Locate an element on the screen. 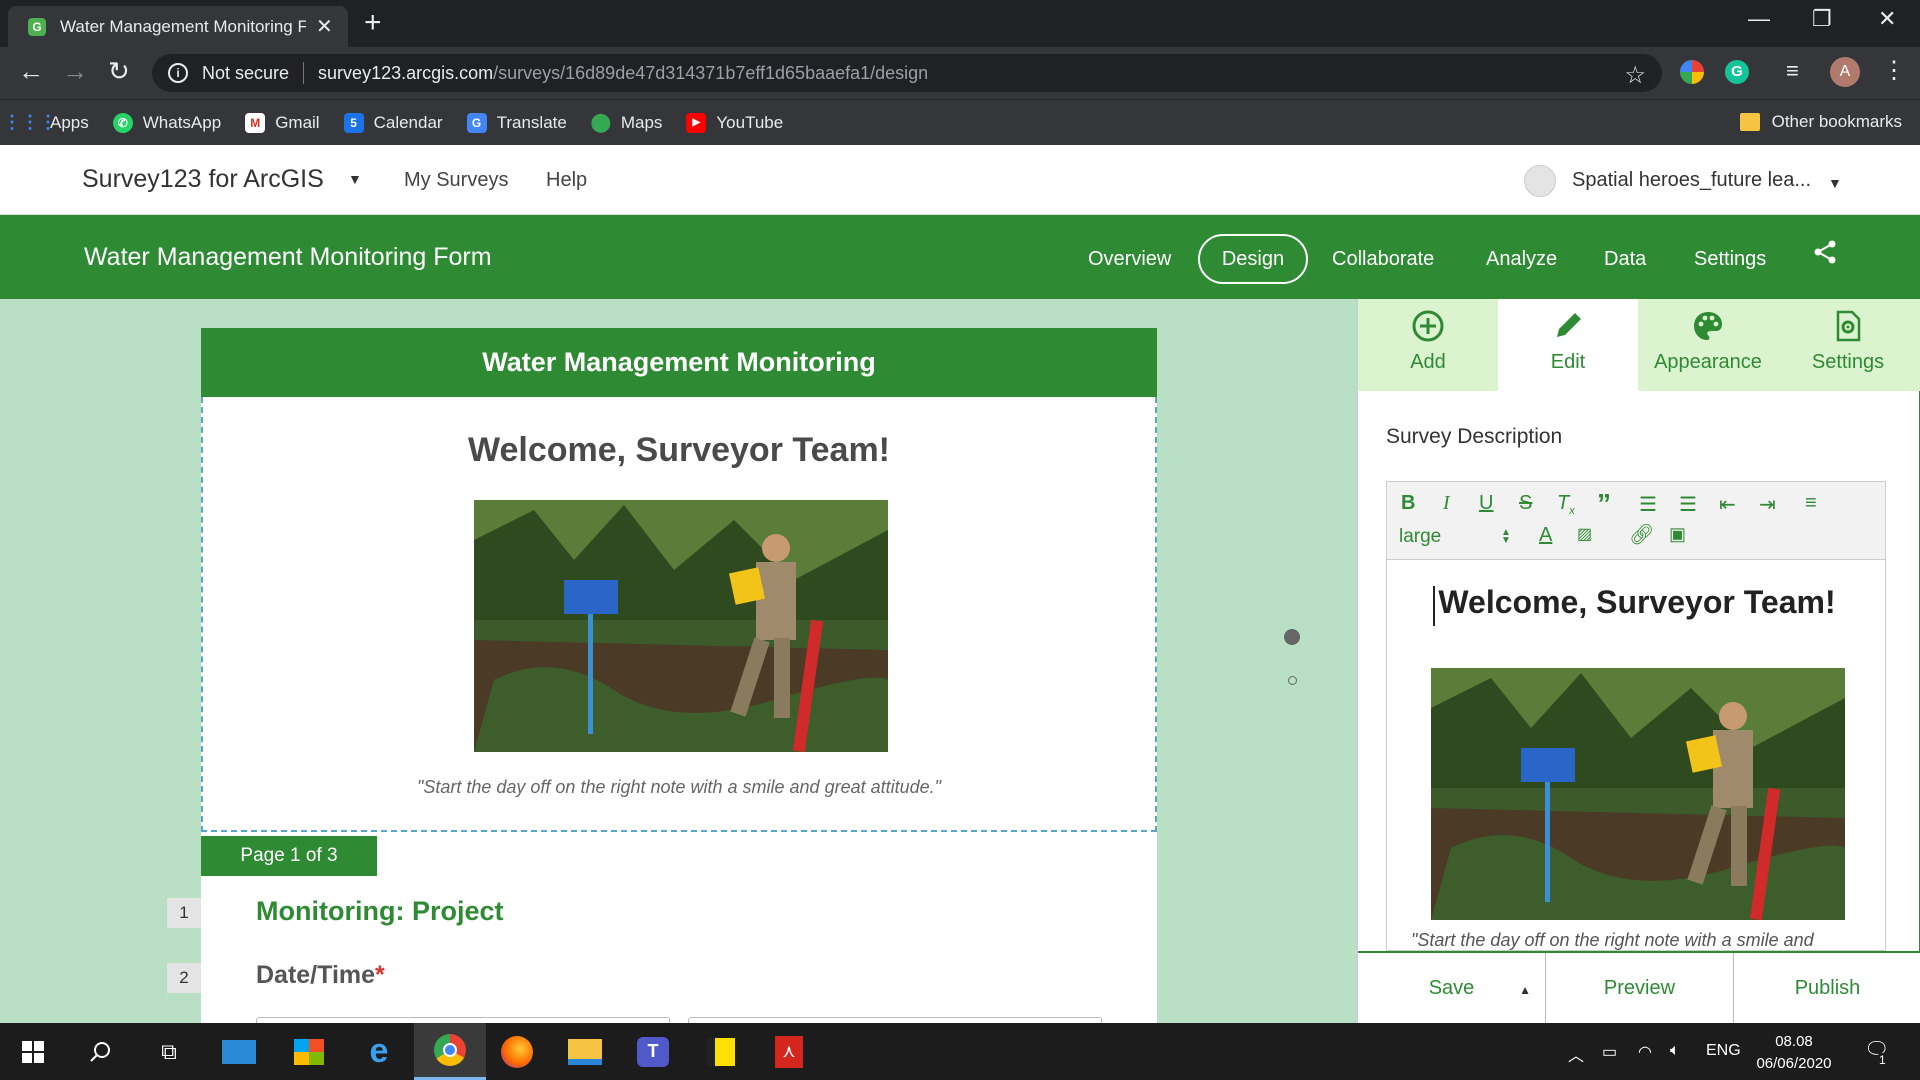  font-size-arrows-icon: ▲ ▼ is located at coordinates (1506, 537).